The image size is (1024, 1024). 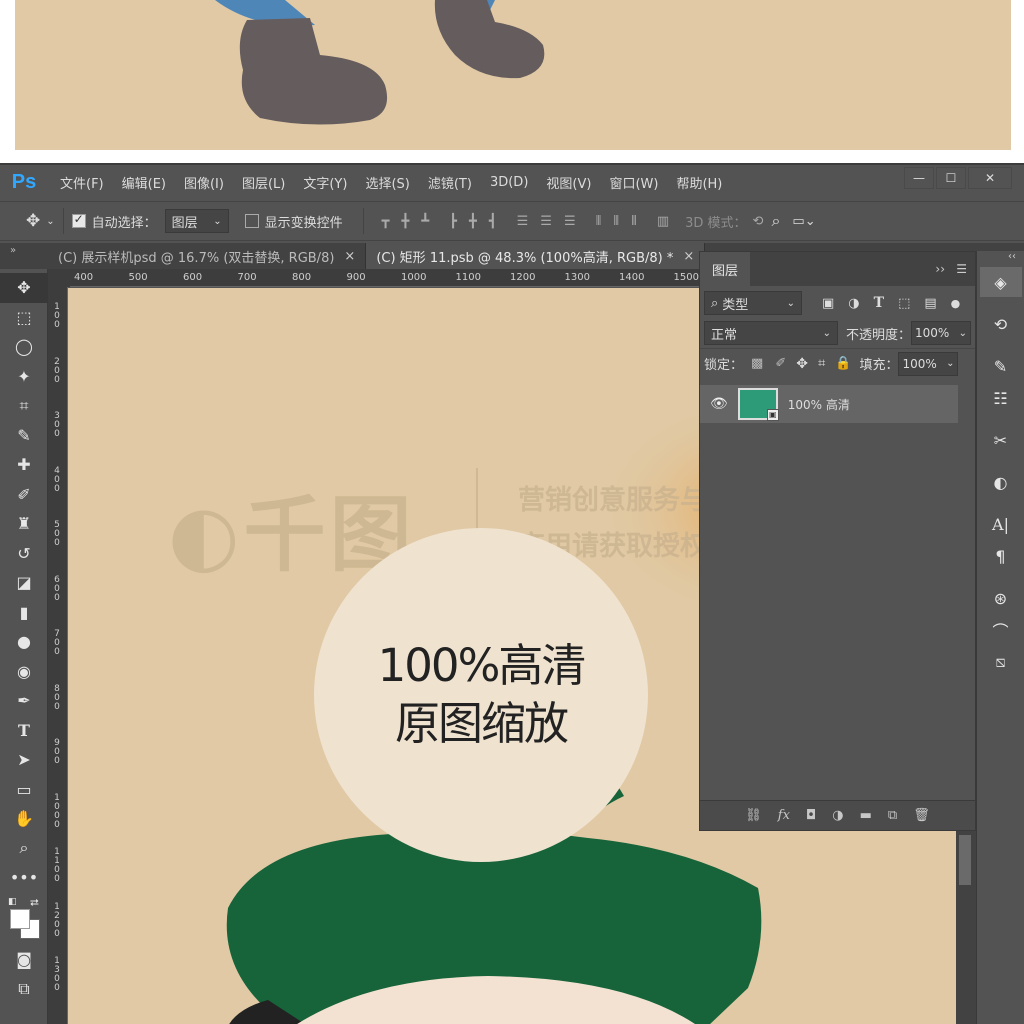 I want to click on auto-select-checkbox: 自动选择：, so click(x=114, y=221).